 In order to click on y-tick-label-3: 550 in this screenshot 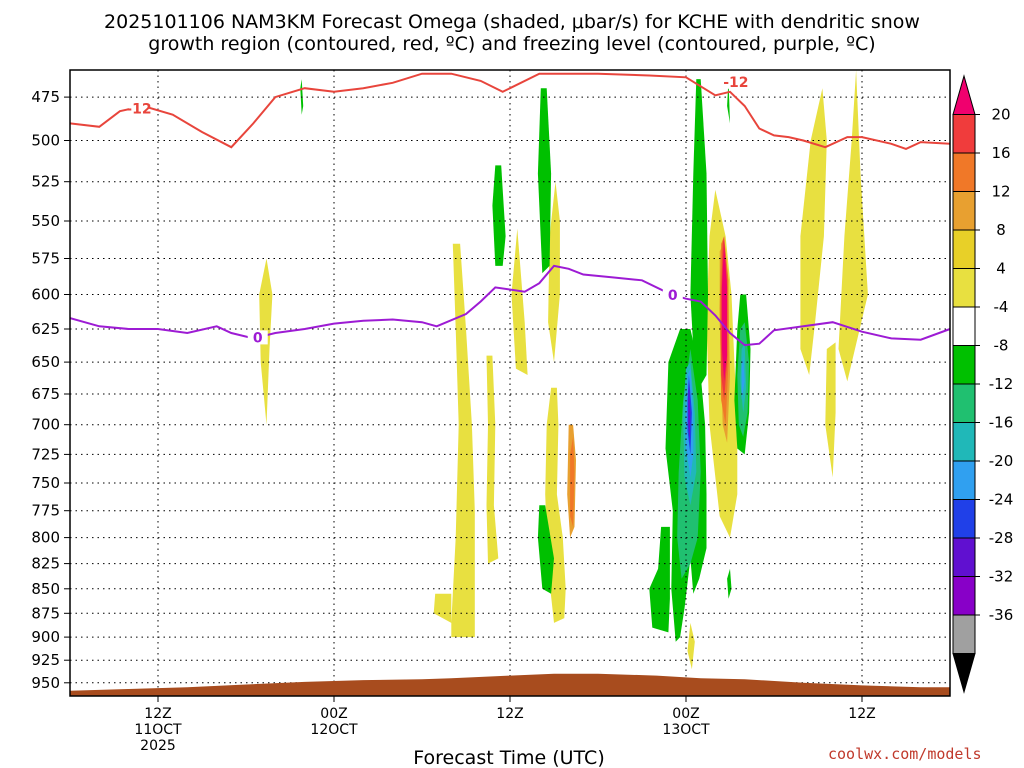, I will do `click(45, 221)`.